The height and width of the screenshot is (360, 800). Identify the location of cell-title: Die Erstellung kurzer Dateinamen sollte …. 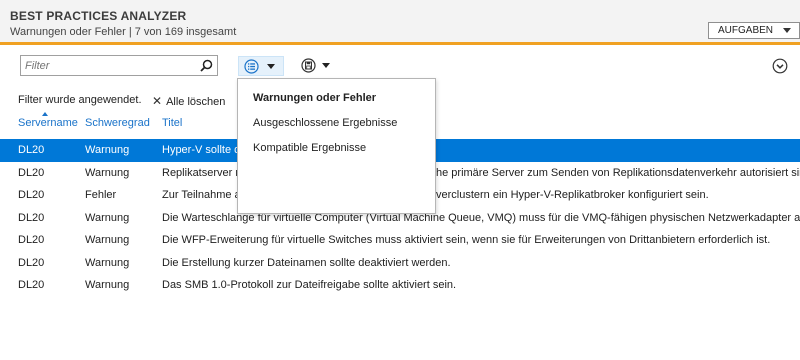
(306, 262).